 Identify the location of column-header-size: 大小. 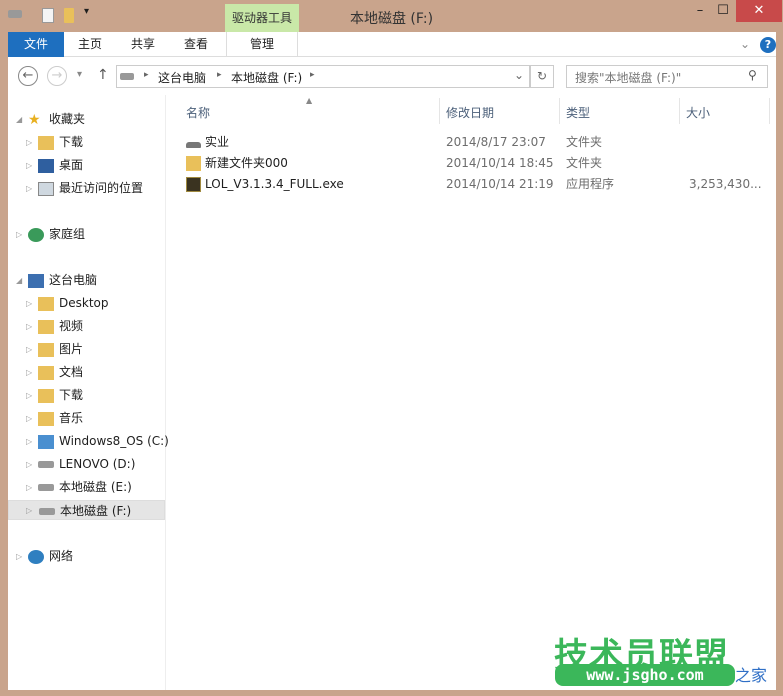
(698, 114).